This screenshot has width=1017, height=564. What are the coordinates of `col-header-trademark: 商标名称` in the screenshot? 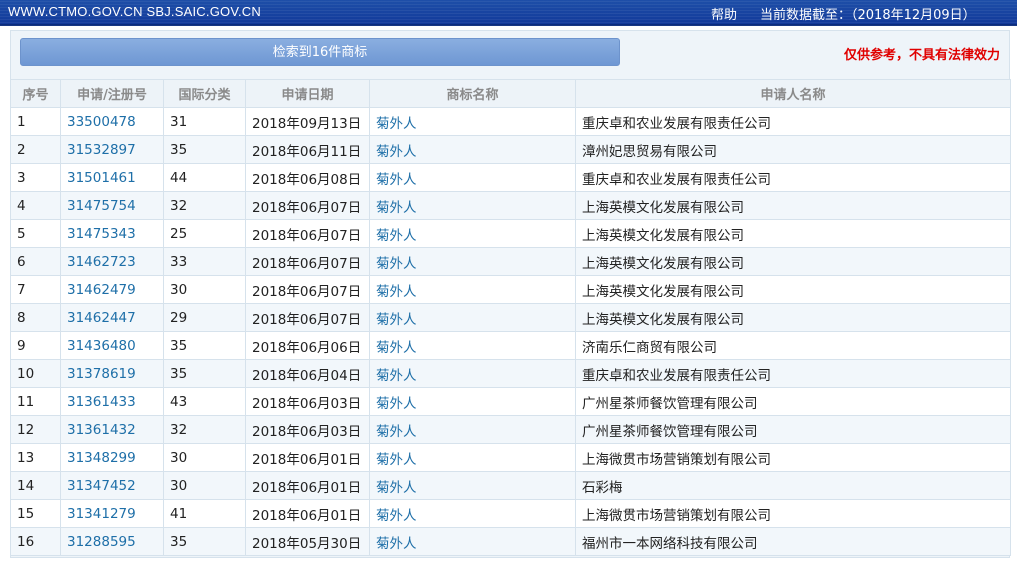 It's located at (472, 93).